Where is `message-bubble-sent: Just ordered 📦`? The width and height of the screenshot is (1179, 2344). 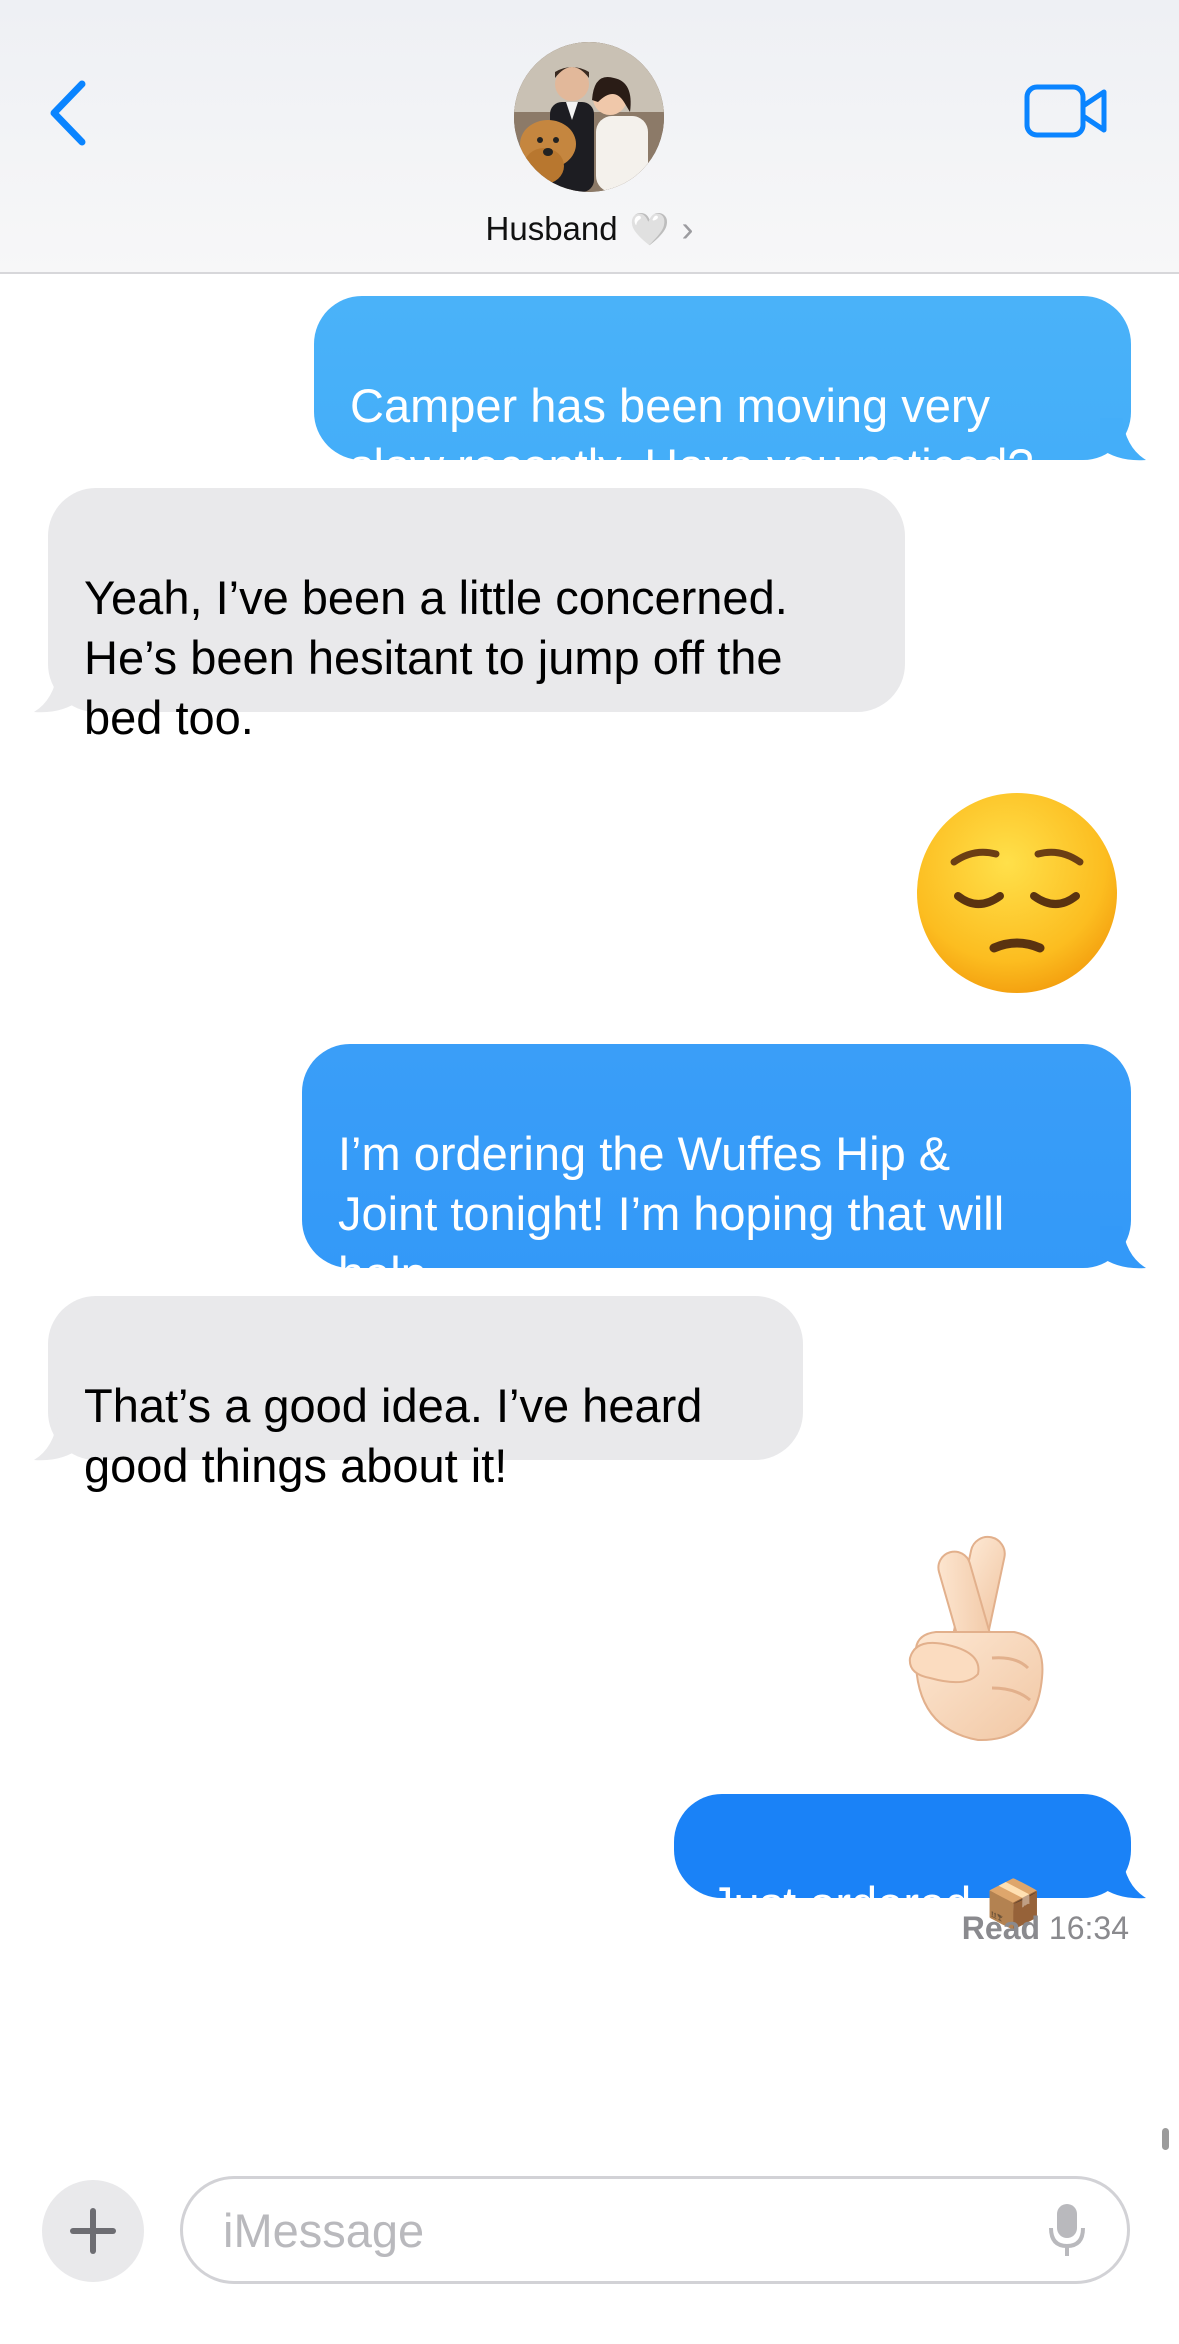 message-bubble-sent: Just ordered 📦 is located at coordinates (902, 1862).